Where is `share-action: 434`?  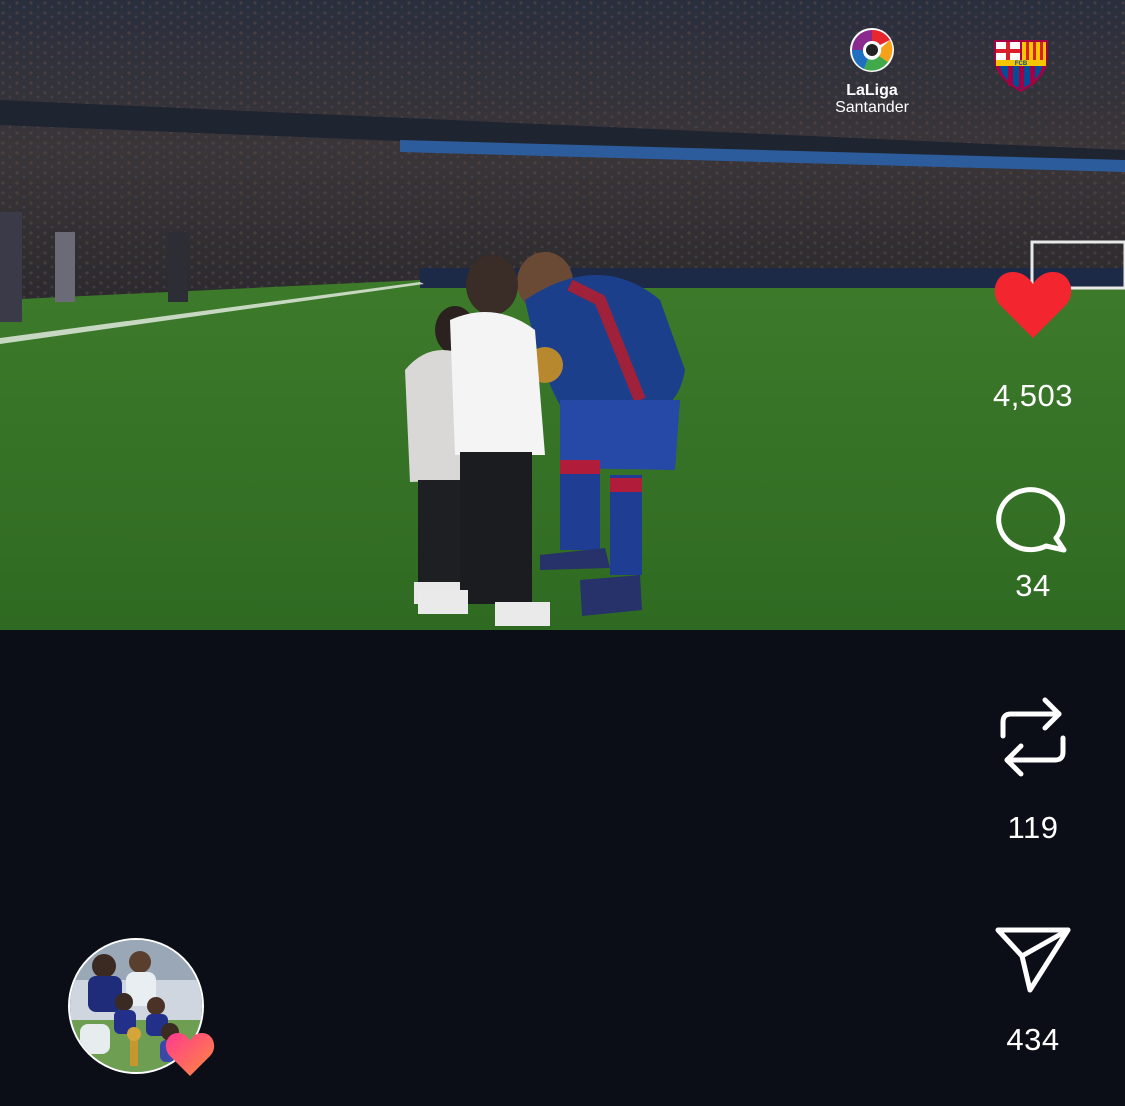 share-action: 434 is located at coordinates (1033, 991).